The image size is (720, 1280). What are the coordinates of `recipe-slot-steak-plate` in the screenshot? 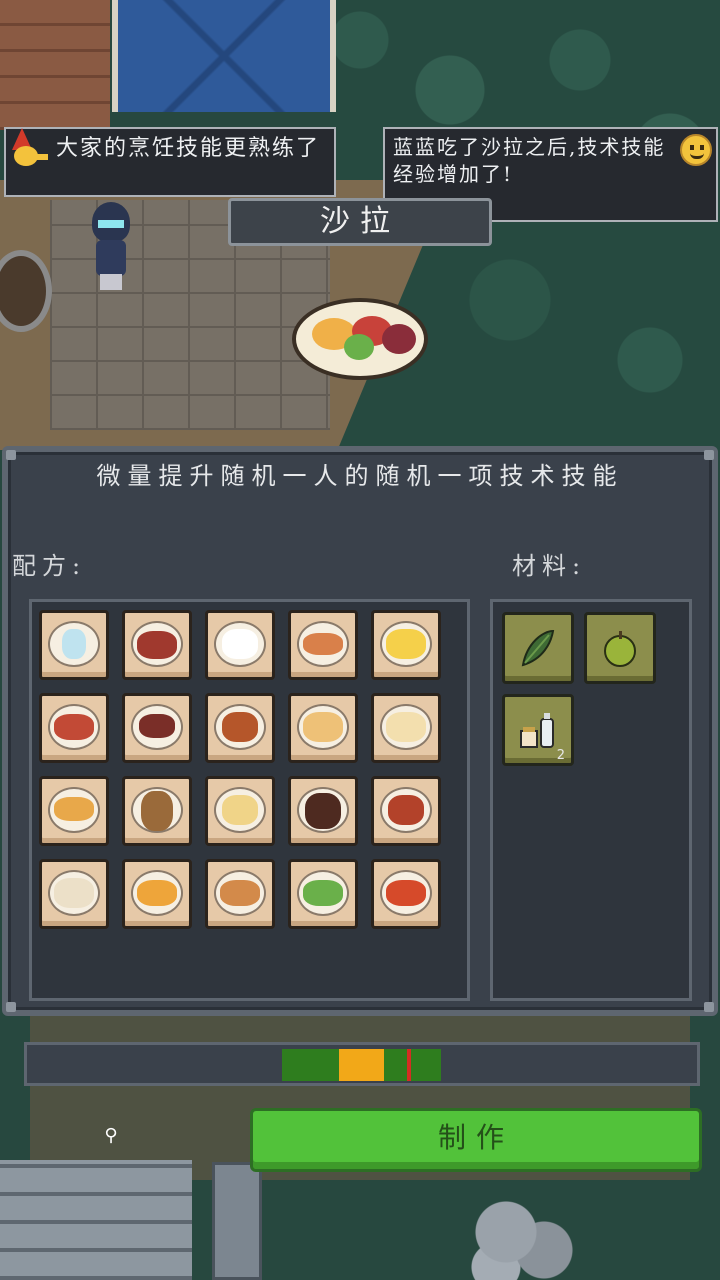 It's located at (157, 728).